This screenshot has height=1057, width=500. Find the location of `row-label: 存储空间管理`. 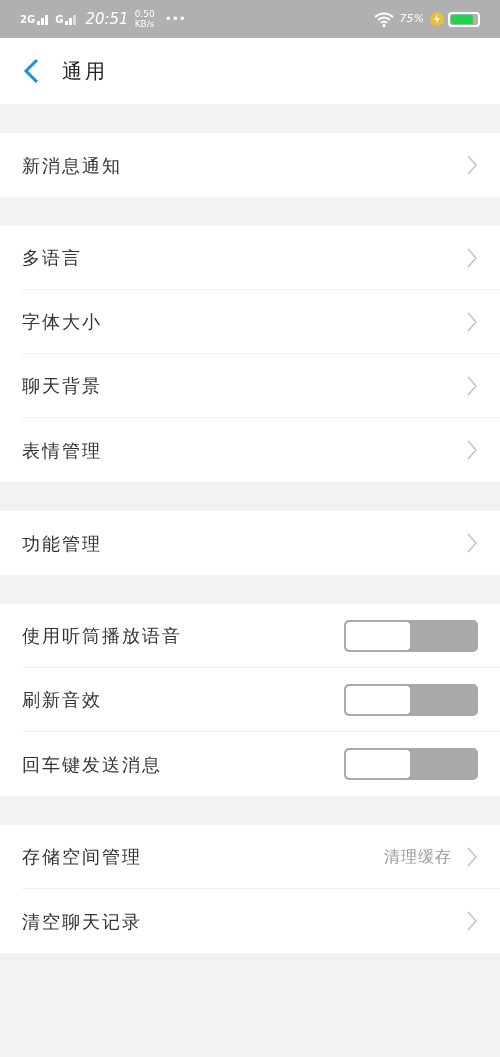

row-label: 存储空间管理 is located at coordinates (82, 857).